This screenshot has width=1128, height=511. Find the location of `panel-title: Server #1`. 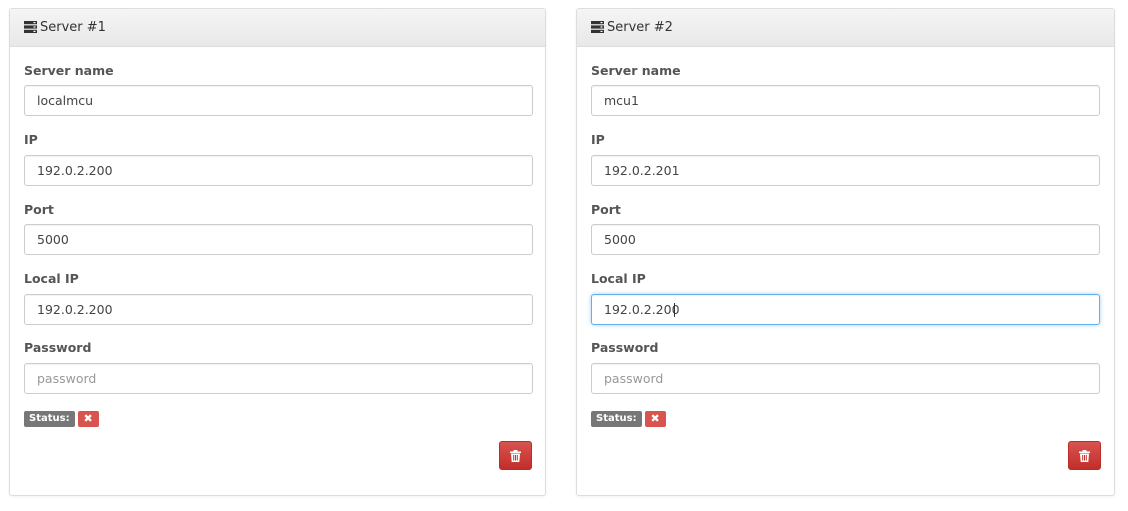

panel-title: Server #1 is located at coordinates (73, 27).